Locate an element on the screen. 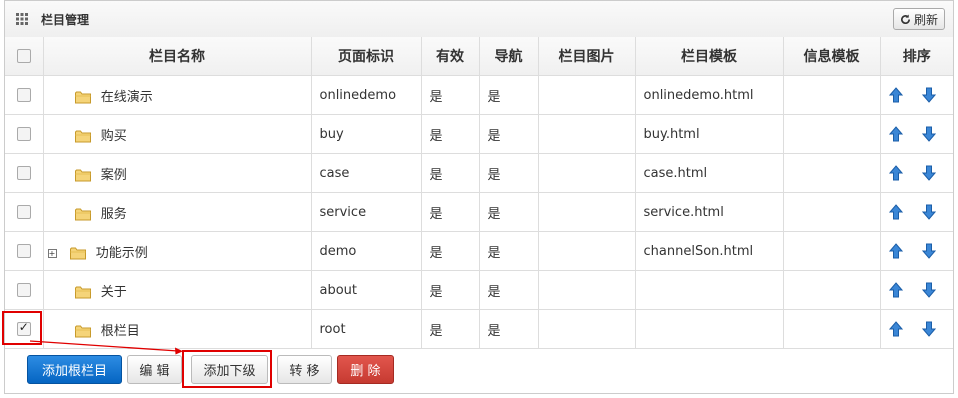  add-child-highlight is located at coordinates (227, 369).